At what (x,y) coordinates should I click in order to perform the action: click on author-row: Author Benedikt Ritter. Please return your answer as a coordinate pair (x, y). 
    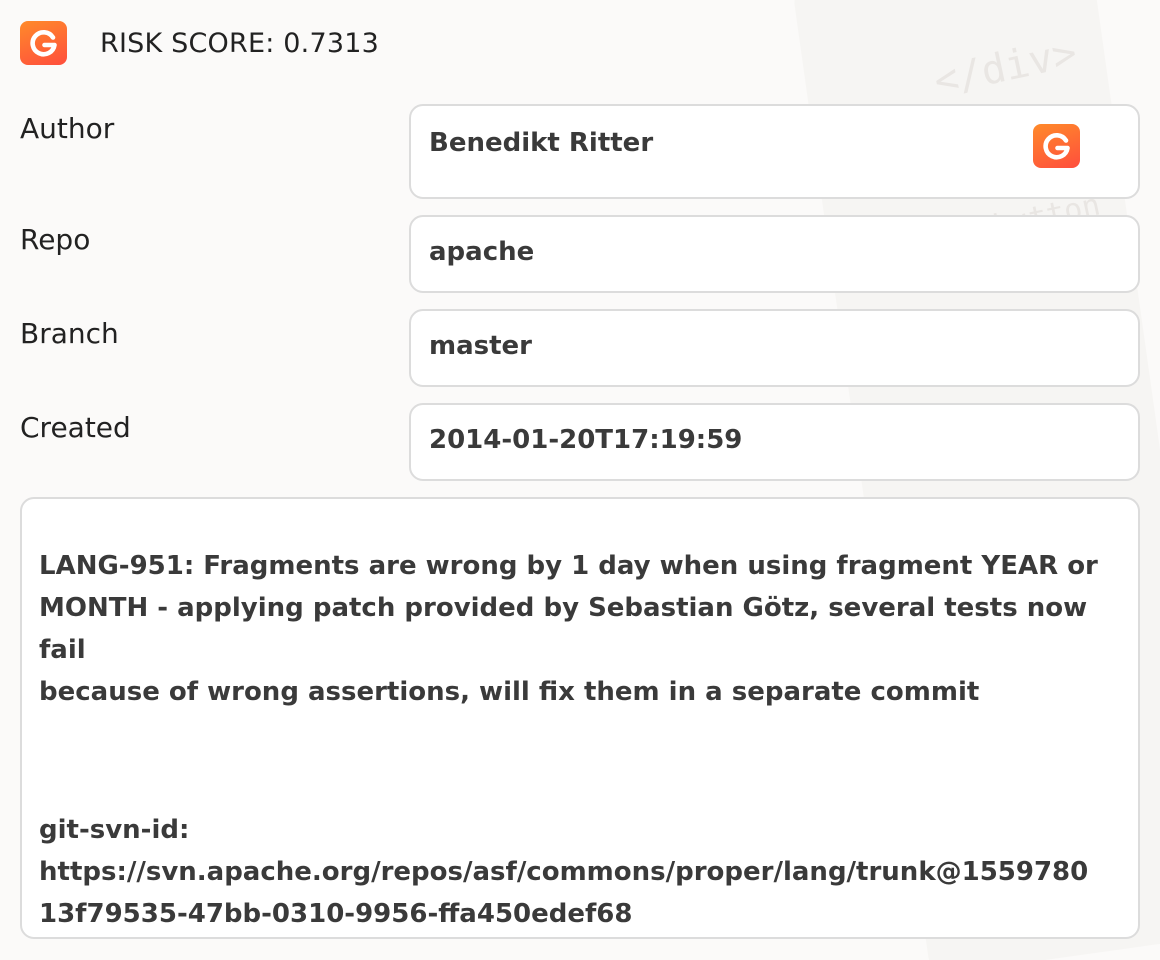
    Looking at the image, I should click on (580, 151).